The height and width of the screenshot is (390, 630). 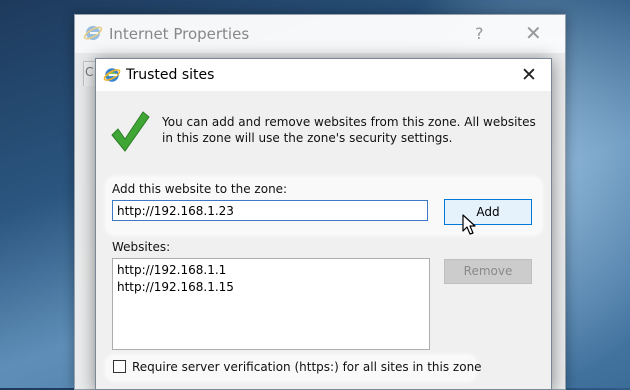 What do you see at coordinates (488, 212) in the screenshot?
I see `add-button: Add` at bounding box center [488, 212].